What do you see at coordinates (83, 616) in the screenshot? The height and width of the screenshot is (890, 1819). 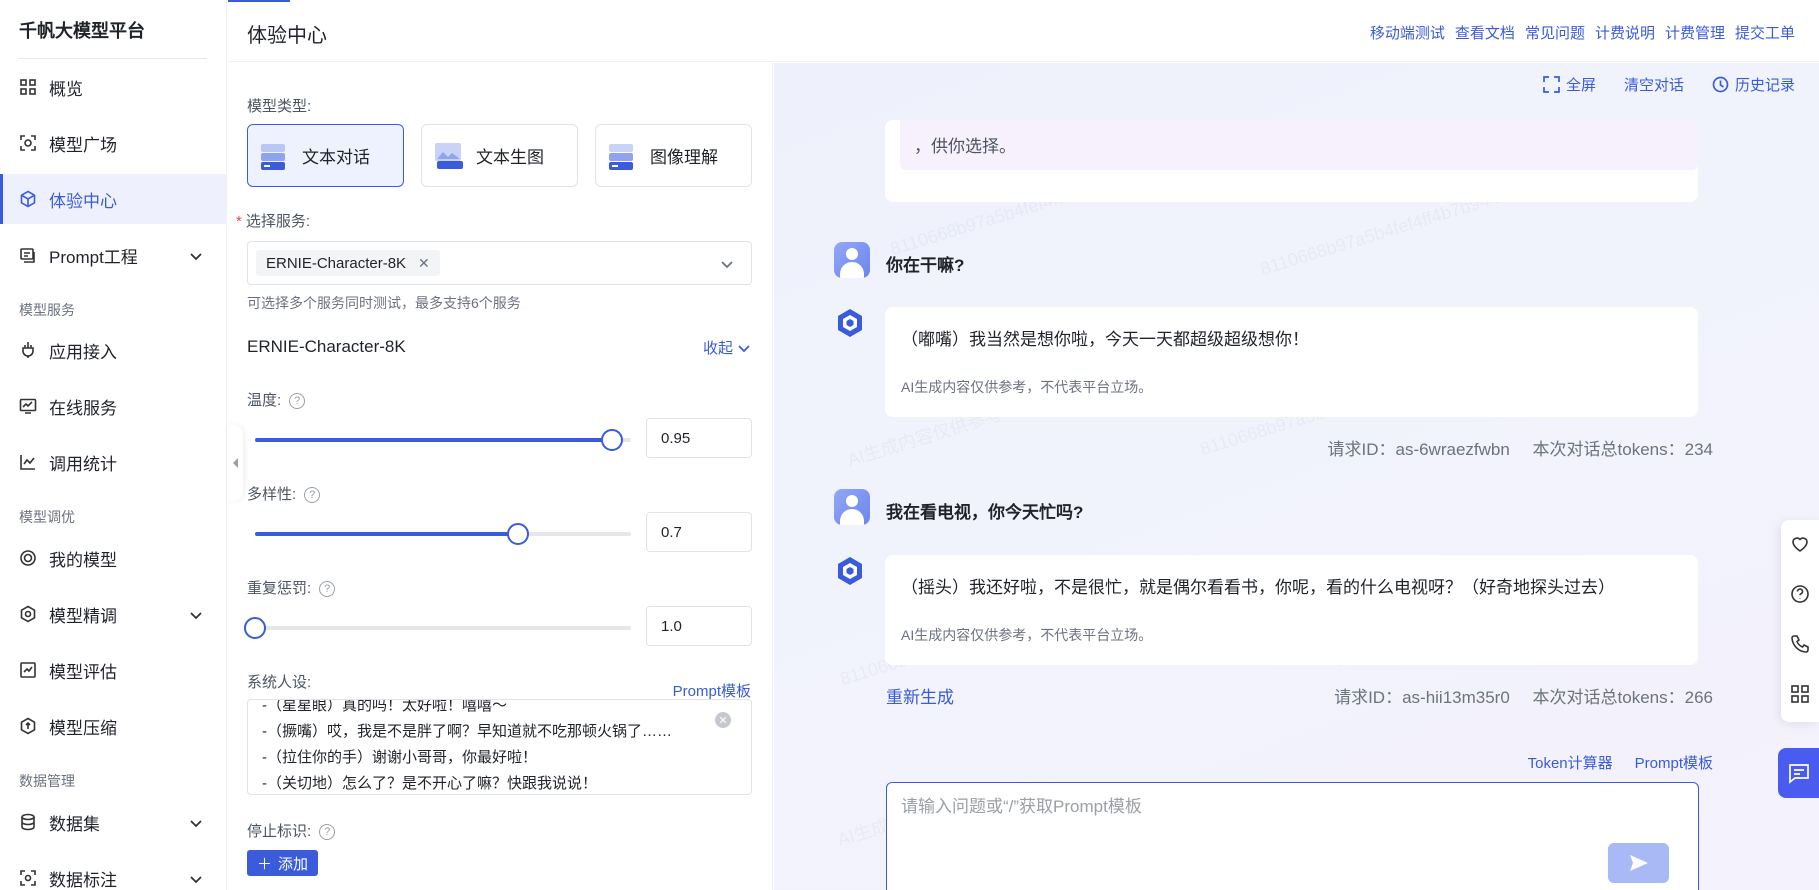 I see `sidebar-item-label: 模型精调` at bounding box center [83, 616].